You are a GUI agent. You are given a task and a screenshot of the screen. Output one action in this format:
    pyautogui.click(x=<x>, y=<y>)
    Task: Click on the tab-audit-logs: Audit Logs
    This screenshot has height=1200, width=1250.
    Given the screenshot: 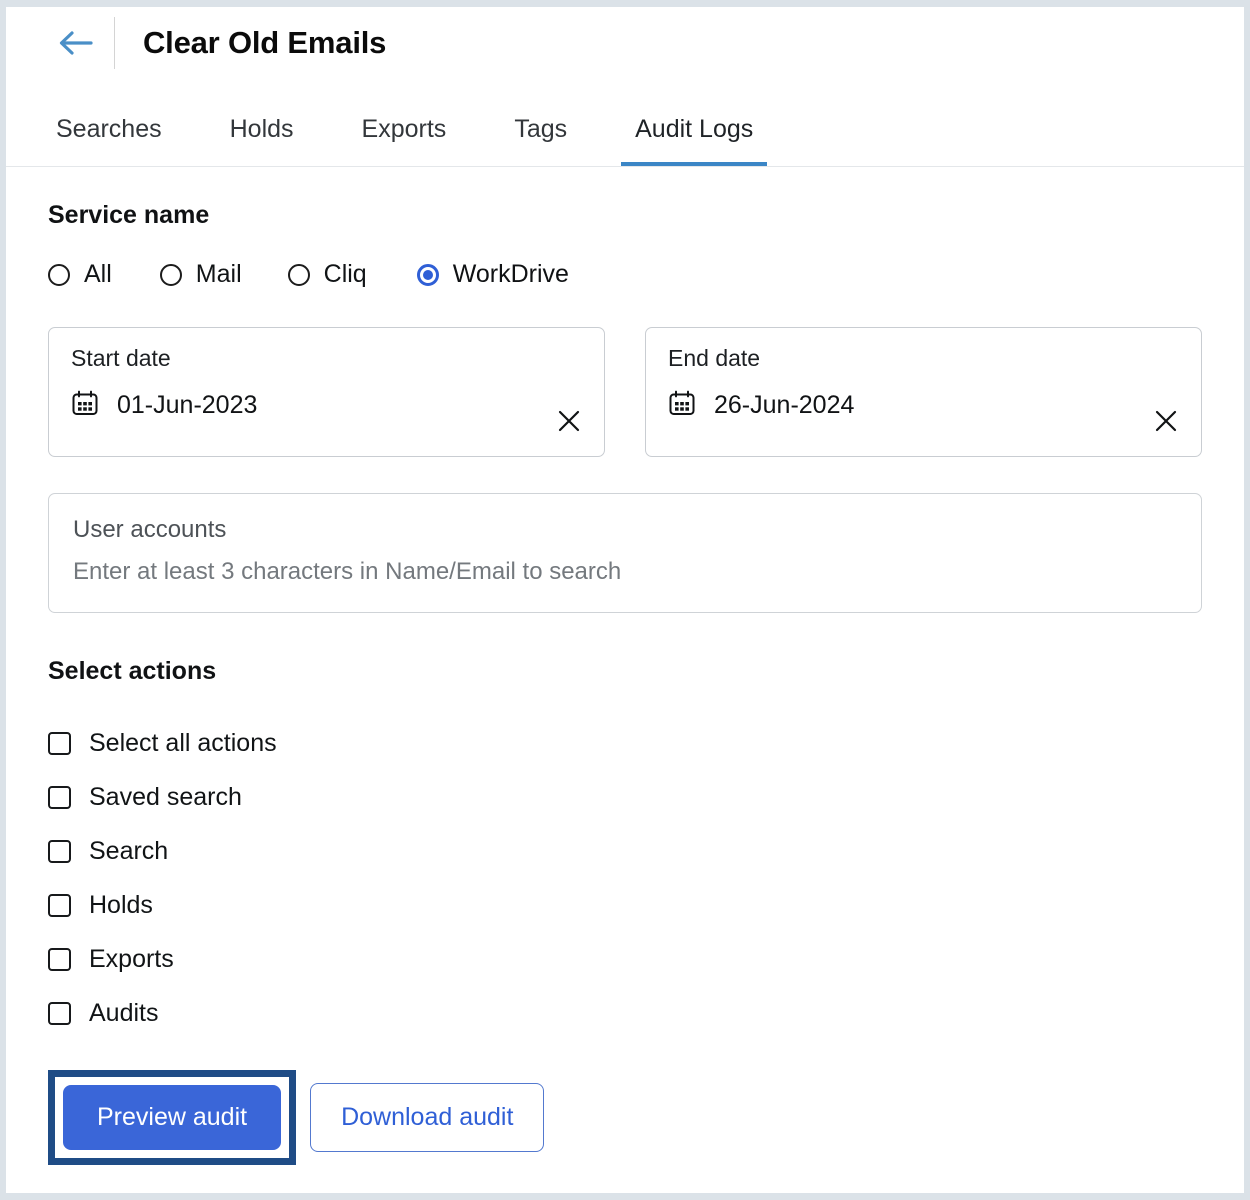 What is the action you would take?
    pyautogui.click(x=694, y=140)
    